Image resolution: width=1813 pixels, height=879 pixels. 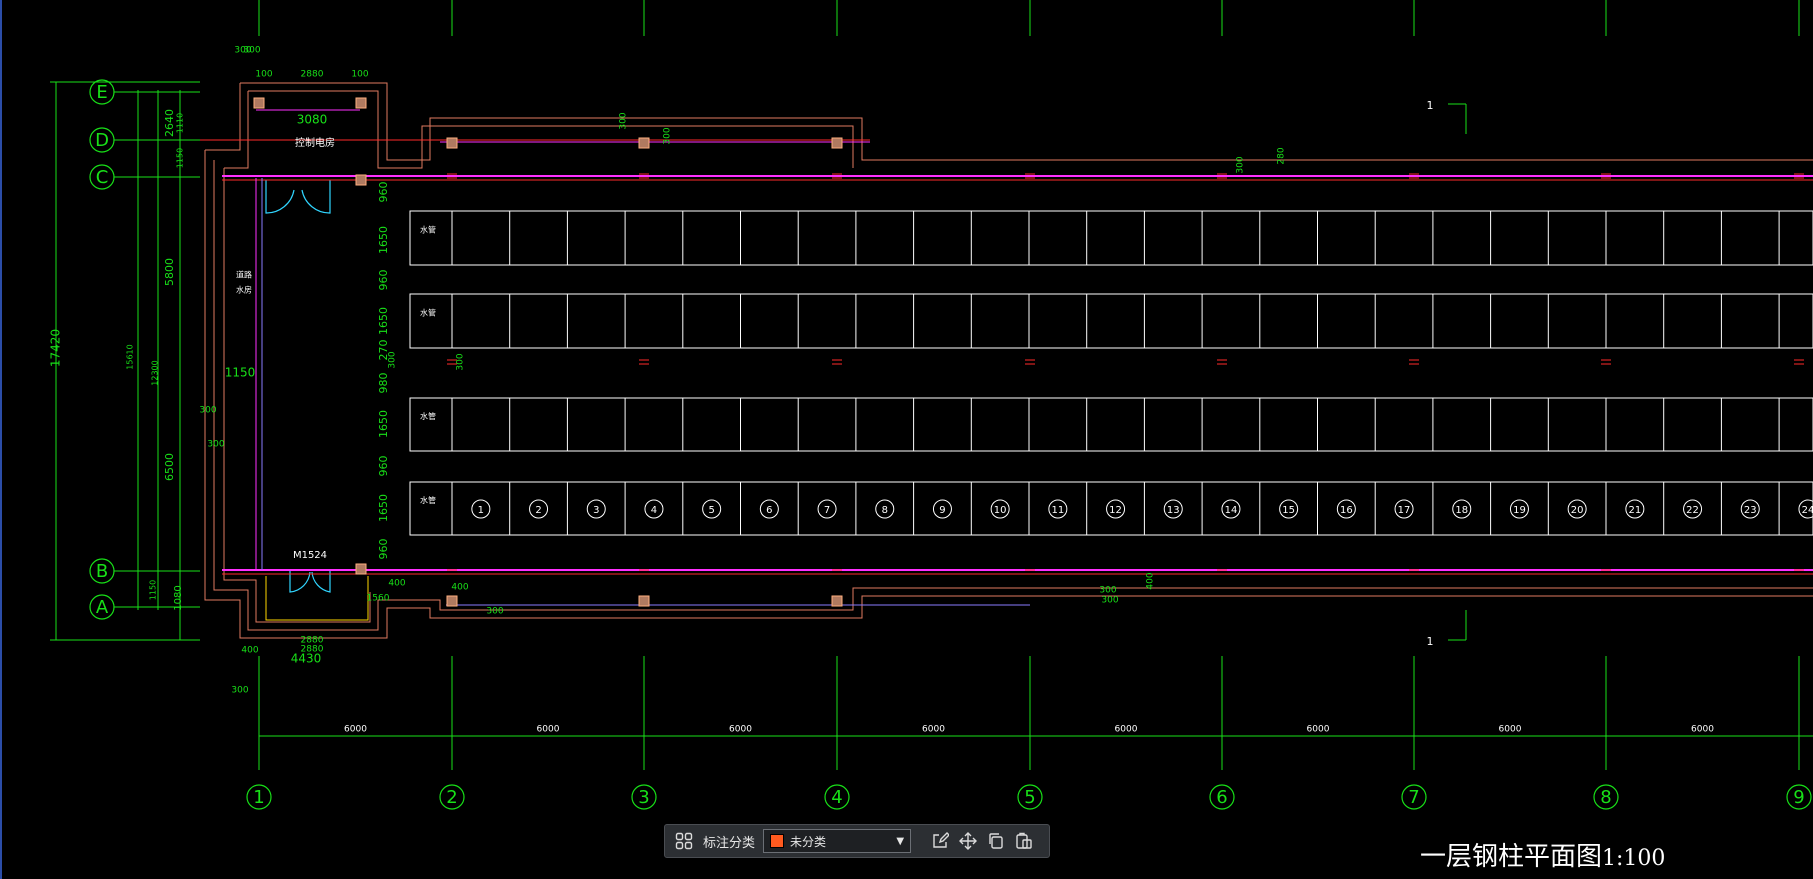 I want to click on dim-label: 17420, so click(x=56, y=348).